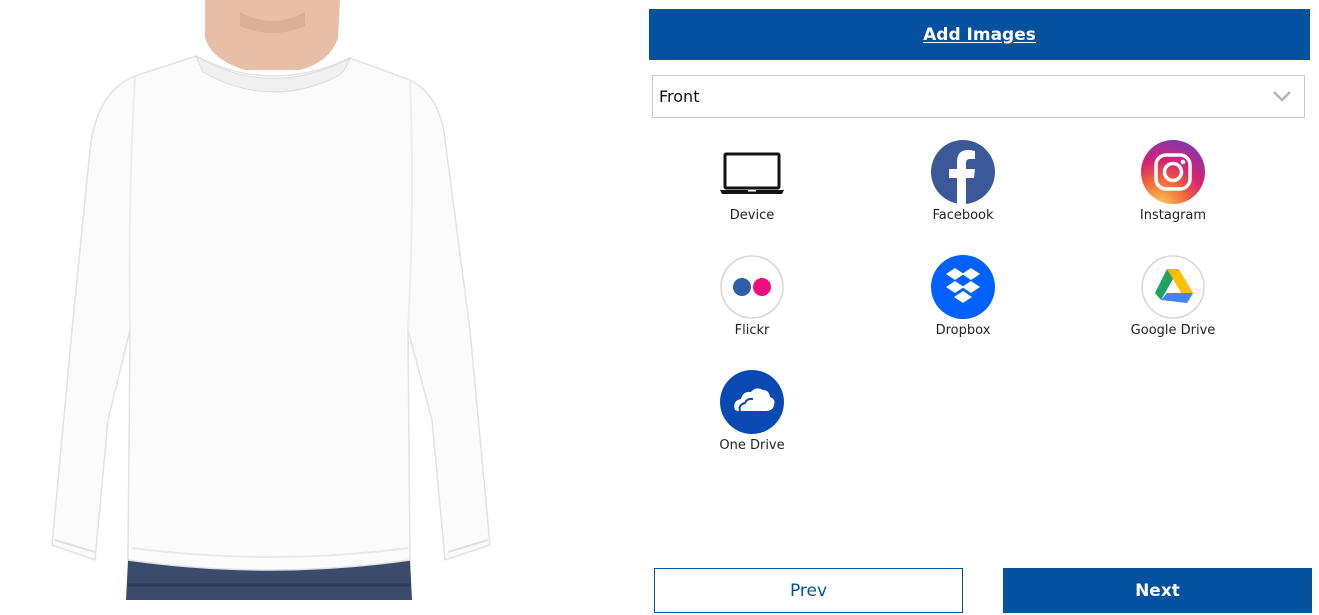 Image resolution: width=1319 pixels, height=615 pixels. I want to click on side-select-value: Front, so click(679, 96).